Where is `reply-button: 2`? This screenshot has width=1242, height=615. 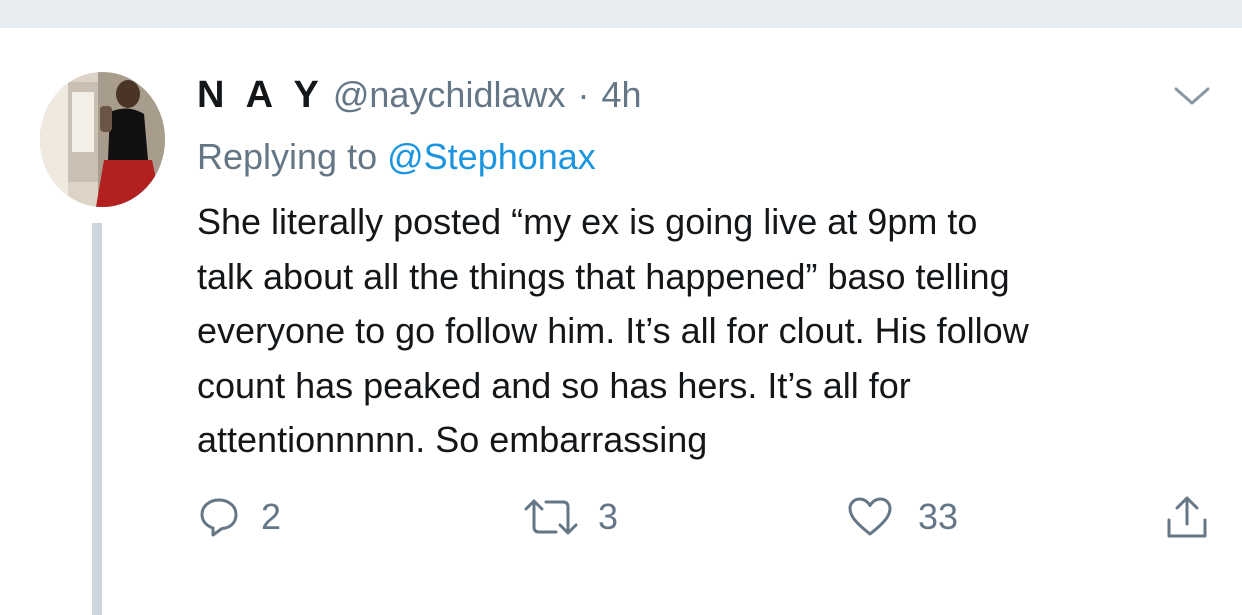
reply-button: 2 is located at coordinates (239, 517).